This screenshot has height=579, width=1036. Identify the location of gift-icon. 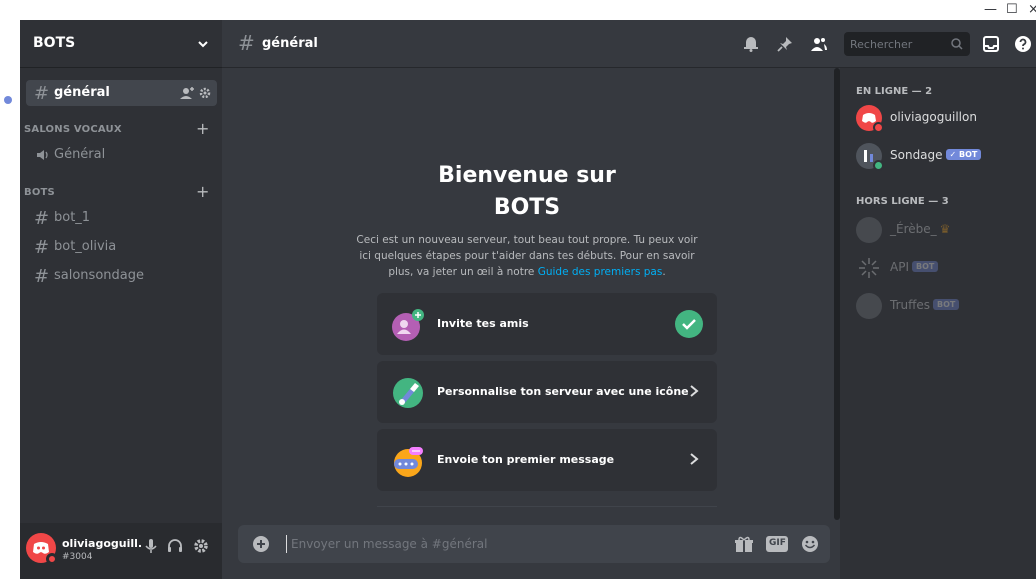
(744, 544).